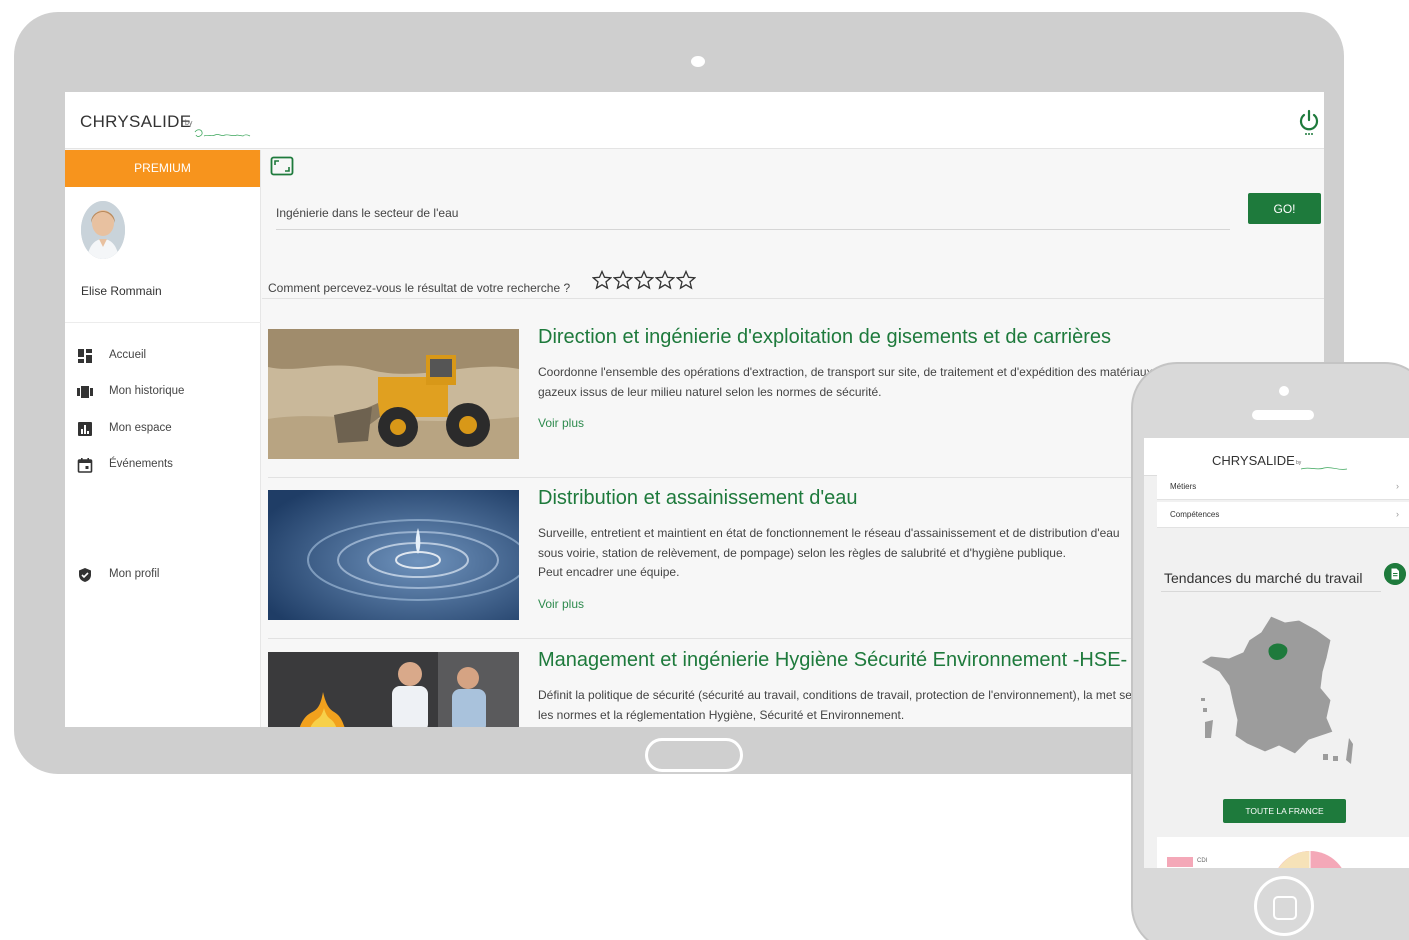 The image size is (1409, 940). Describe the element at coordinates (85, 575) in the screenshot. I see `shield-icon` at that location.